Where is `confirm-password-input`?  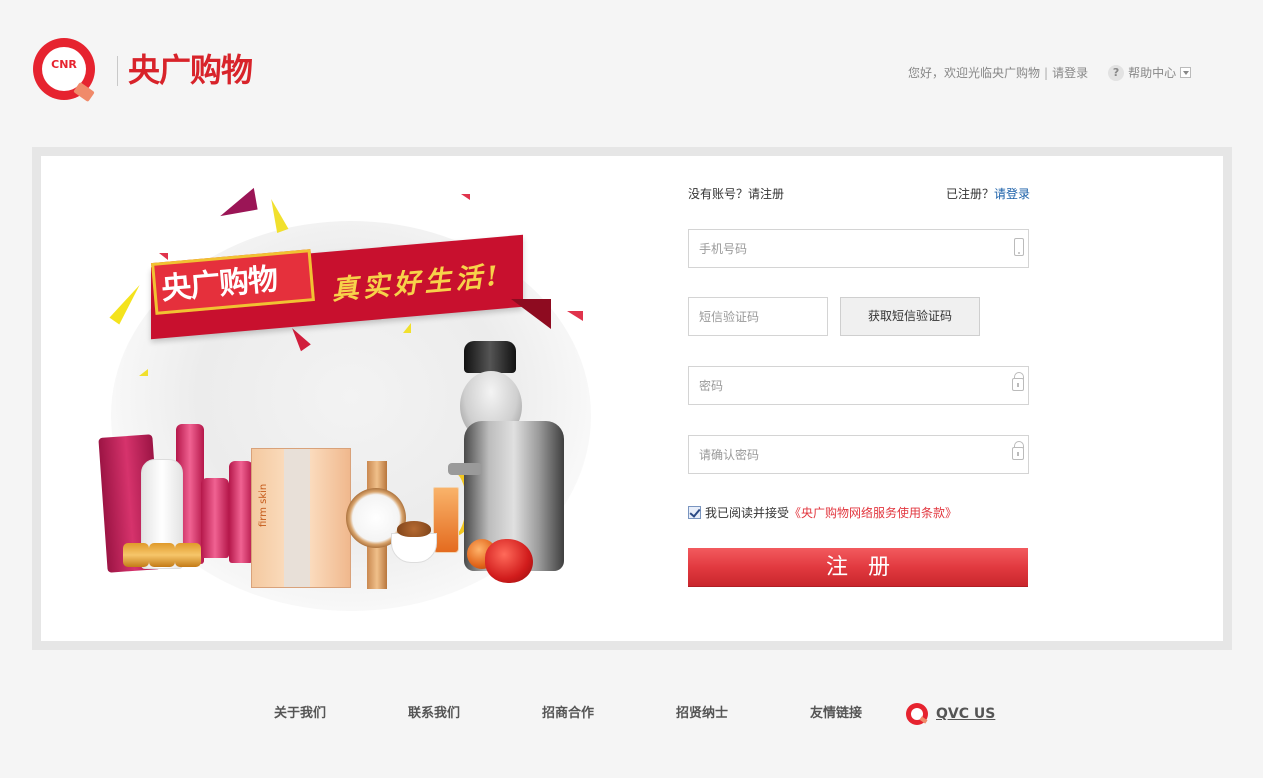
confirm-password-input is located at coordinates (858, 454).